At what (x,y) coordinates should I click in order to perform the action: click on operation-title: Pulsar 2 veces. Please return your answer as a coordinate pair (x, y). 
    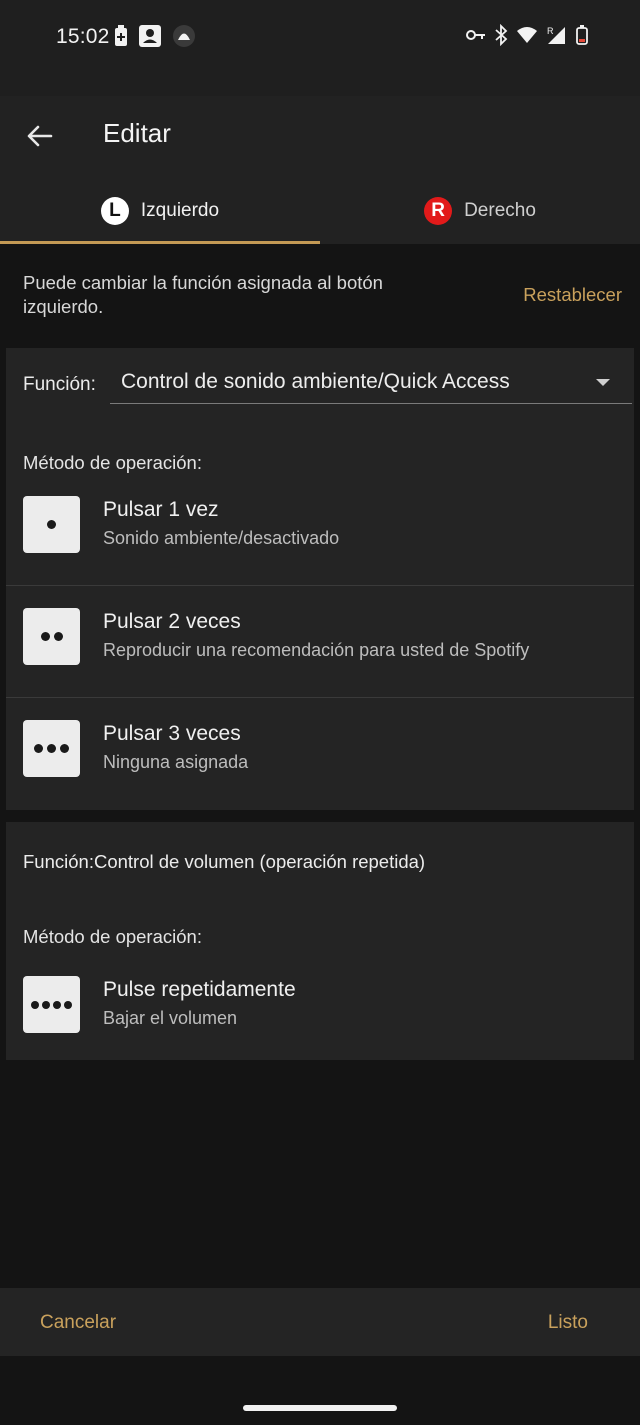
    Looking at the image, I should click on (172, 621).